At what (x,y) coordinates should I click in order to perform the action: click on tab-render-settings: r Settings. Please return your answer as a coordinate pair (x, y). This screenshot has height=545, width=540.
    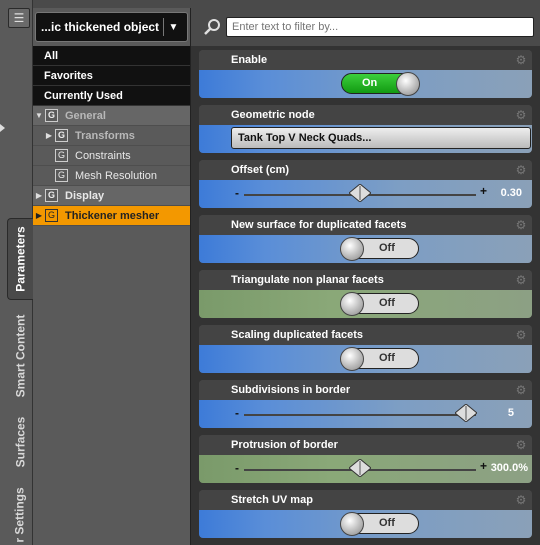
    Looking at the image, I should click on (20, 514).